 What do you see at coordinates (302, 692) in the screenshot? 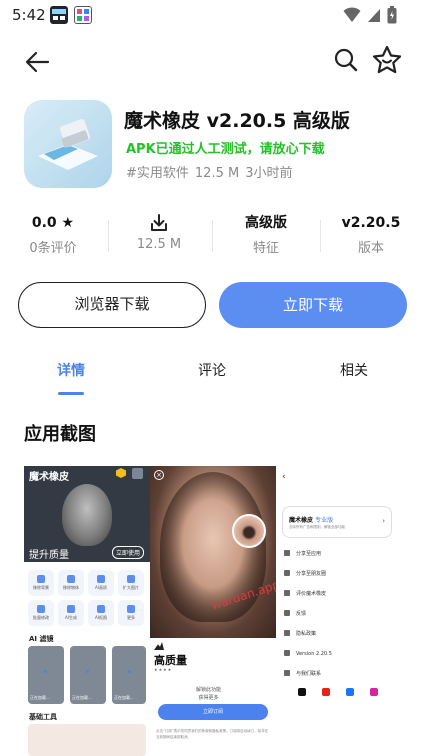
I see `tiktok-icon` at bounding box center [302, 692].